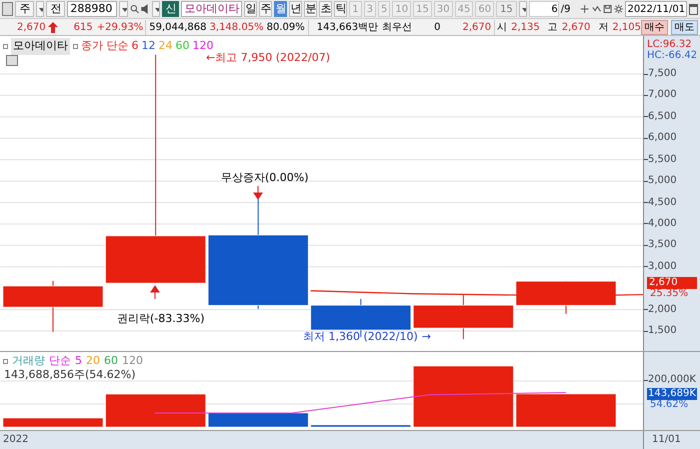  Describe the element at coordinates (662, 74) in the screenshot. I see `y-axis-label: 7,500` at that location.